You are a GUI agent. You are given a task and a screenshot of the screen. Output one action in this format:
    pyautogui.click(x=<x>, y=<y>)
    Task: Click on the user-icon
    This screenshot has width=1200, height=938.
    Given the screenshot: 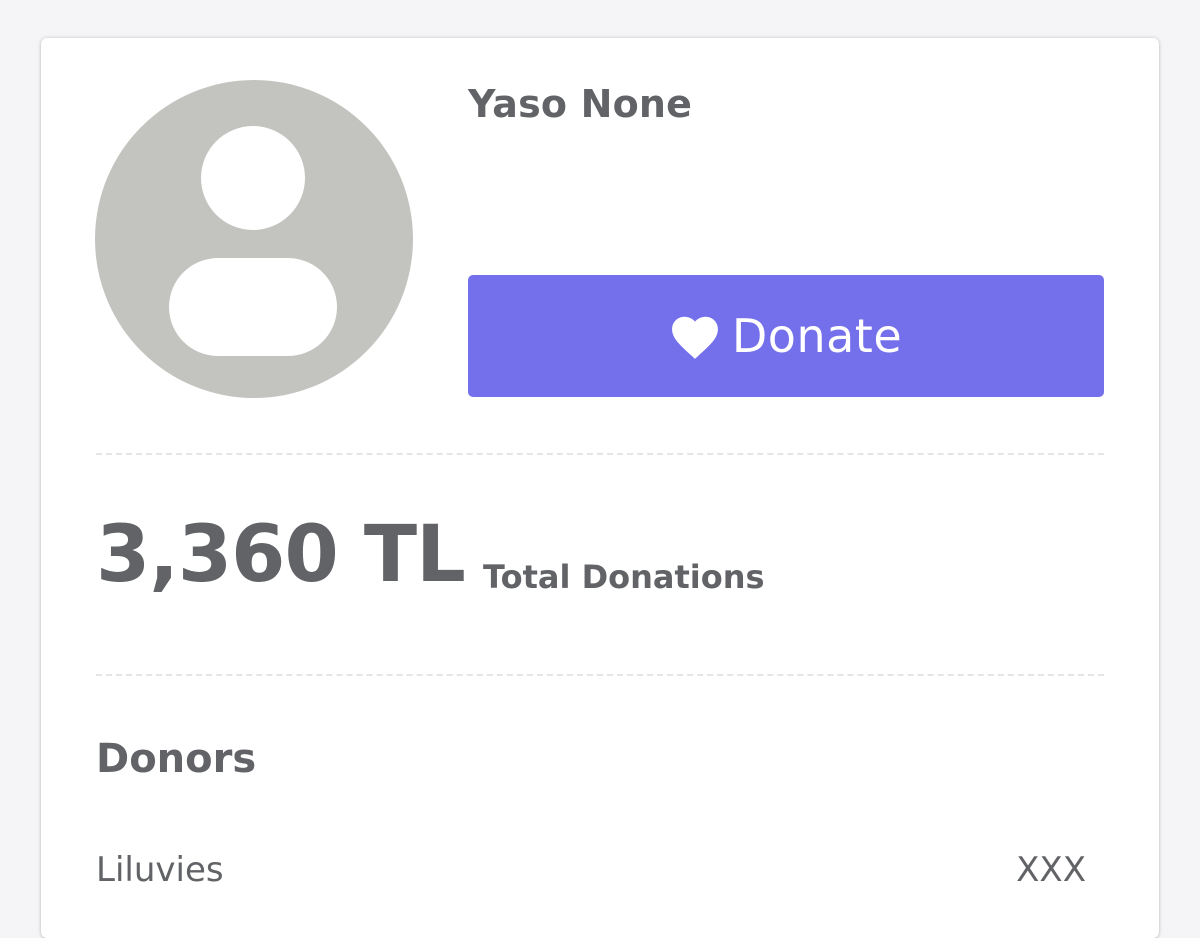 What is the action you would take?
    pyautogui.click(x=253, y=241)
    